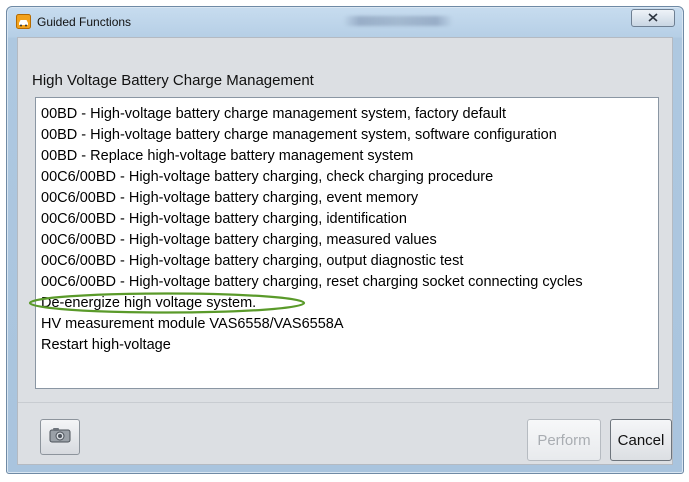  I want to click on footer-divider, so click(345, 402).